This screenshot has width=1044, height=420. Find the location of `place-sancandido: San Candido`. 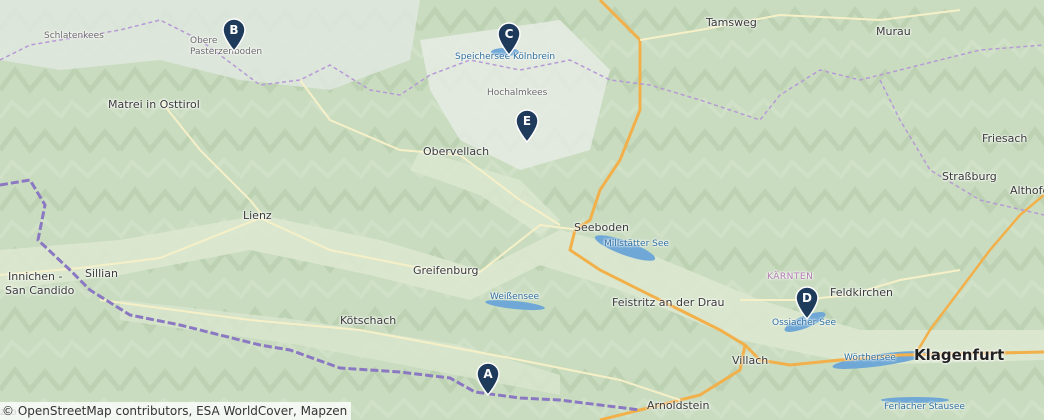

place-sancandido: San Candido is located at coordinates (40, 290).